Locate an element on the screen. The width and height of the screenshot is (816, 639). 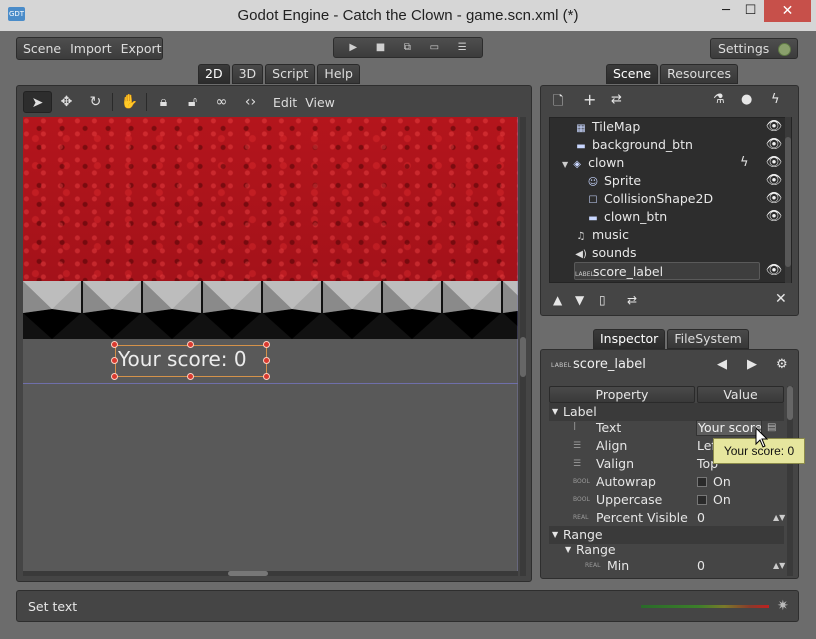
group-icon: ∞ is located at coordinates (221, 102).